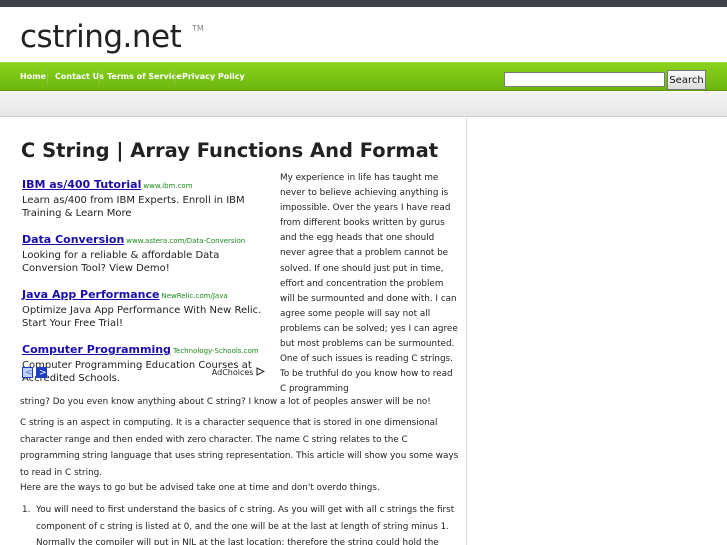 This screenshot has width=727, height=545. What do you see at coordinates (686, 80) in the screenshot?
I see `search-button: Search` at bounding box center [686, 80].